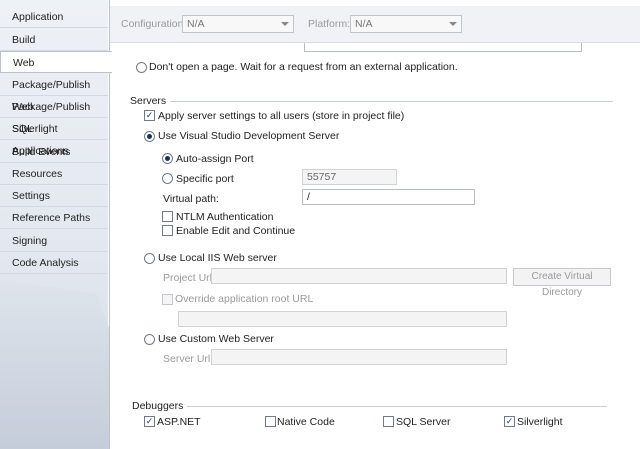  What do you see at coordinates (216, 339) in the screenshot?
I see `custom-web-server-label: Use Custom Web Server` at bounding box center [216, 339].